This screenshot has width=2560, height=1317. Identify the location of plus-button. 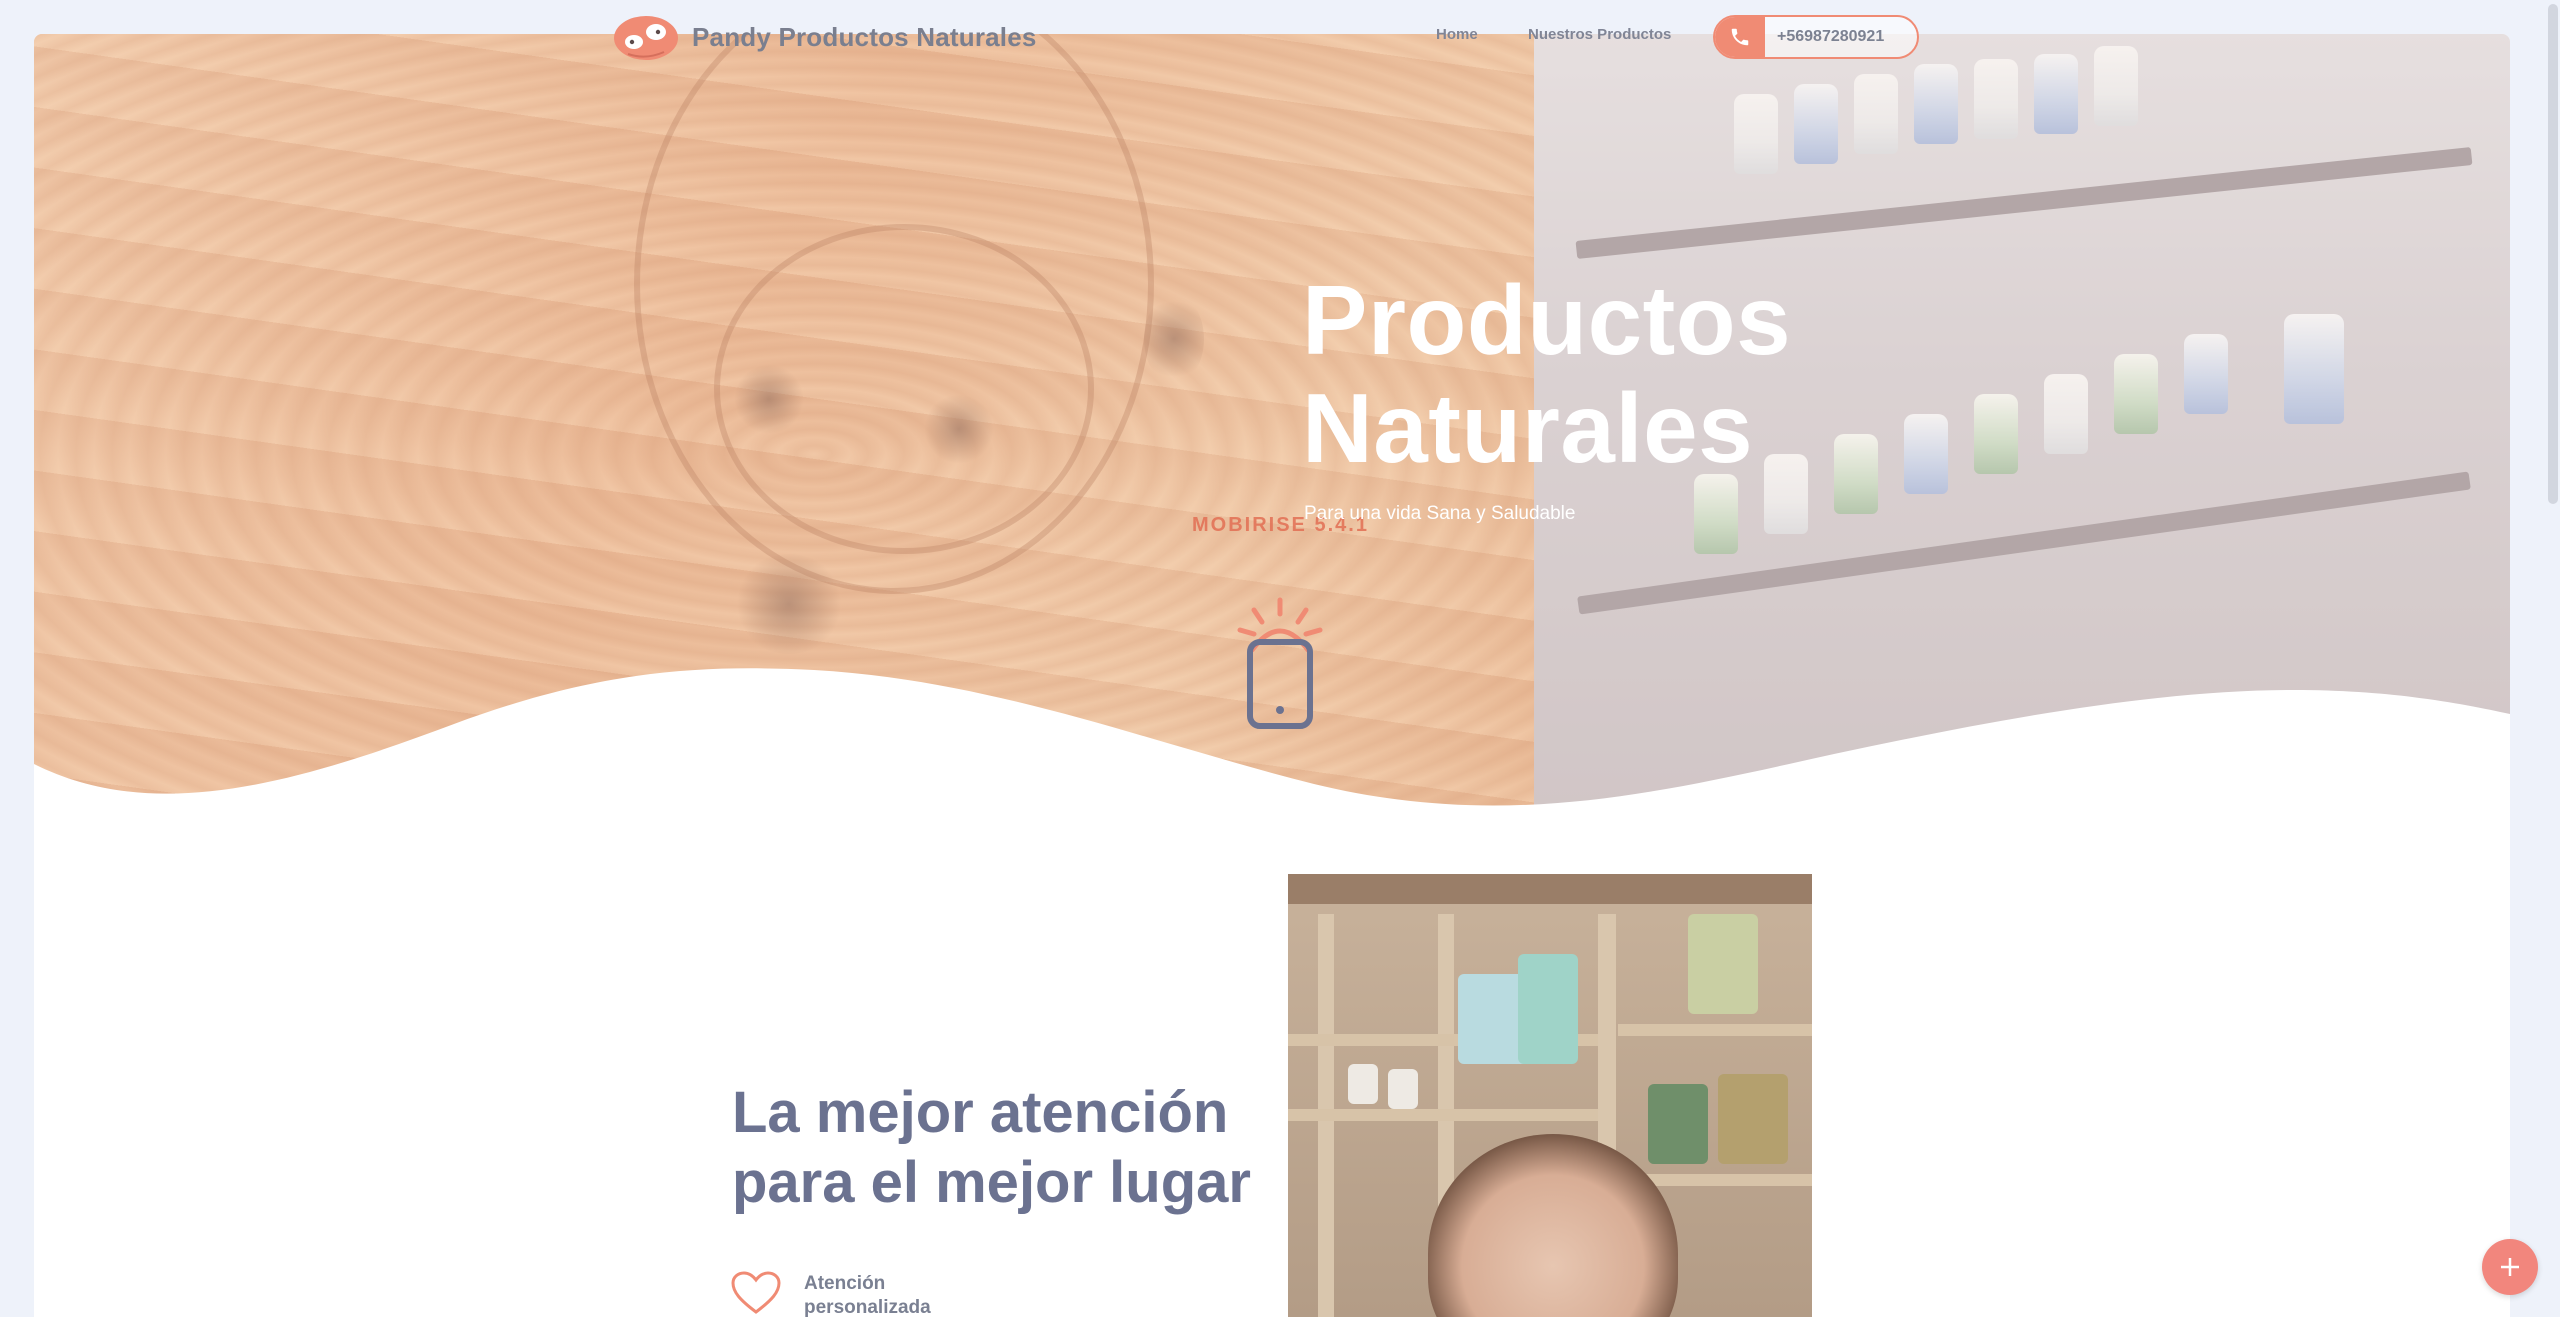
(2510, 1267).